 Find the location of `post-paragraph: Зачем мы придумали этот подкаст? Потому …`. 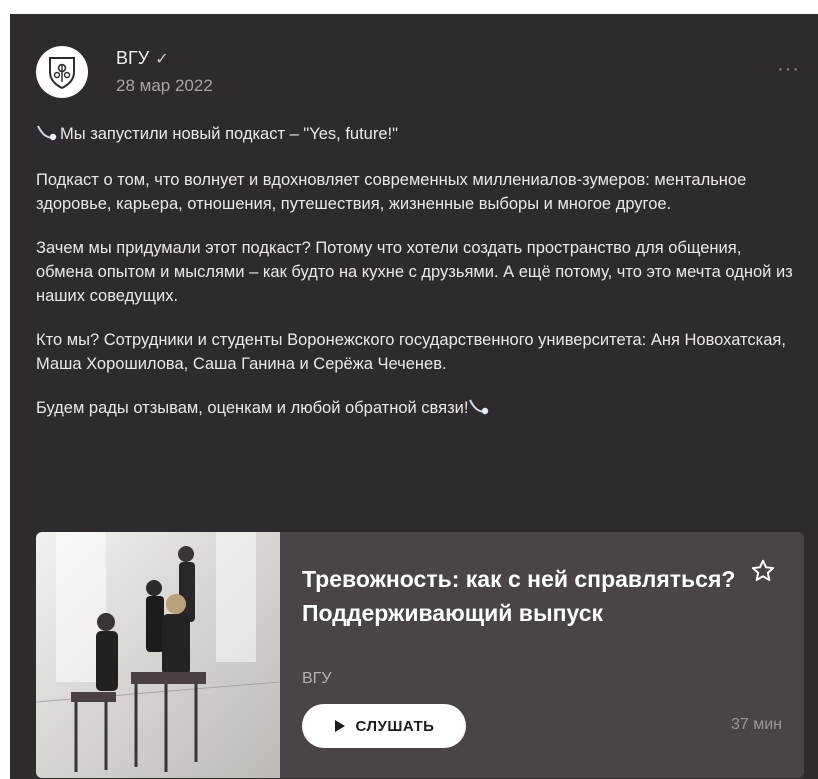

post-paragraph: Зачем мы придумали этот подкаст? Потому … is located at coordinates (414, 272).